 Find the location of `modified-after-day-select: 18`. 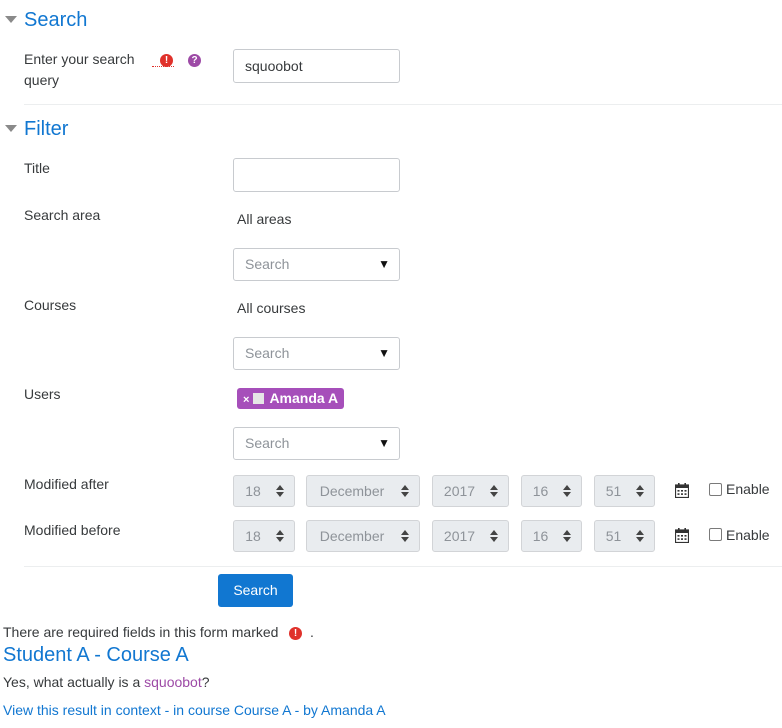

modified-after-day-select: 18 is located at coordinates (264, 491).